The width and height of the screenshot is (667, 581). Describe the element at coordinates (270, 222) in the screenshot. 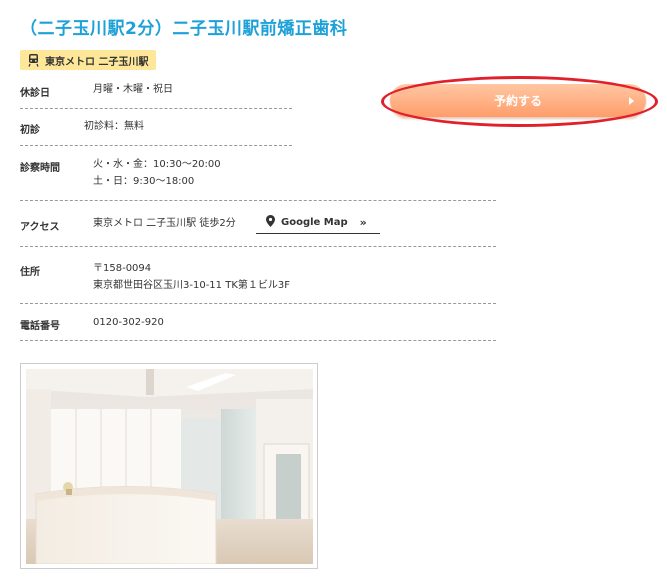

I see `map-pin-icon` at that location.